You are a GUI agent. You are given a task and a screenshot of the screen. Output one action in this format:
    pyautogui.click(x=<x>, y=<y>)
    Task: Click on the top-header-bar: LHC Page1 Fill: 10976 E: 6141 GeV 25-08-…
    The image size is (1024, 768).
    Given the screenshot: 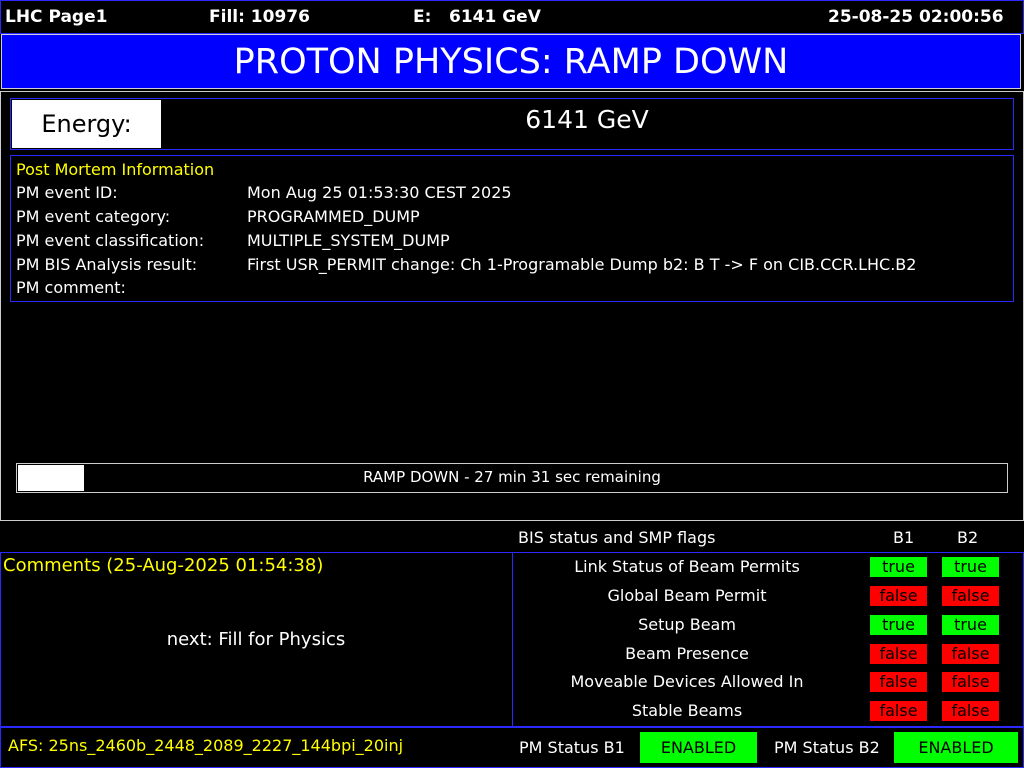 What is the action you would take?
    pyautogui.click(x=512, y=17)
    